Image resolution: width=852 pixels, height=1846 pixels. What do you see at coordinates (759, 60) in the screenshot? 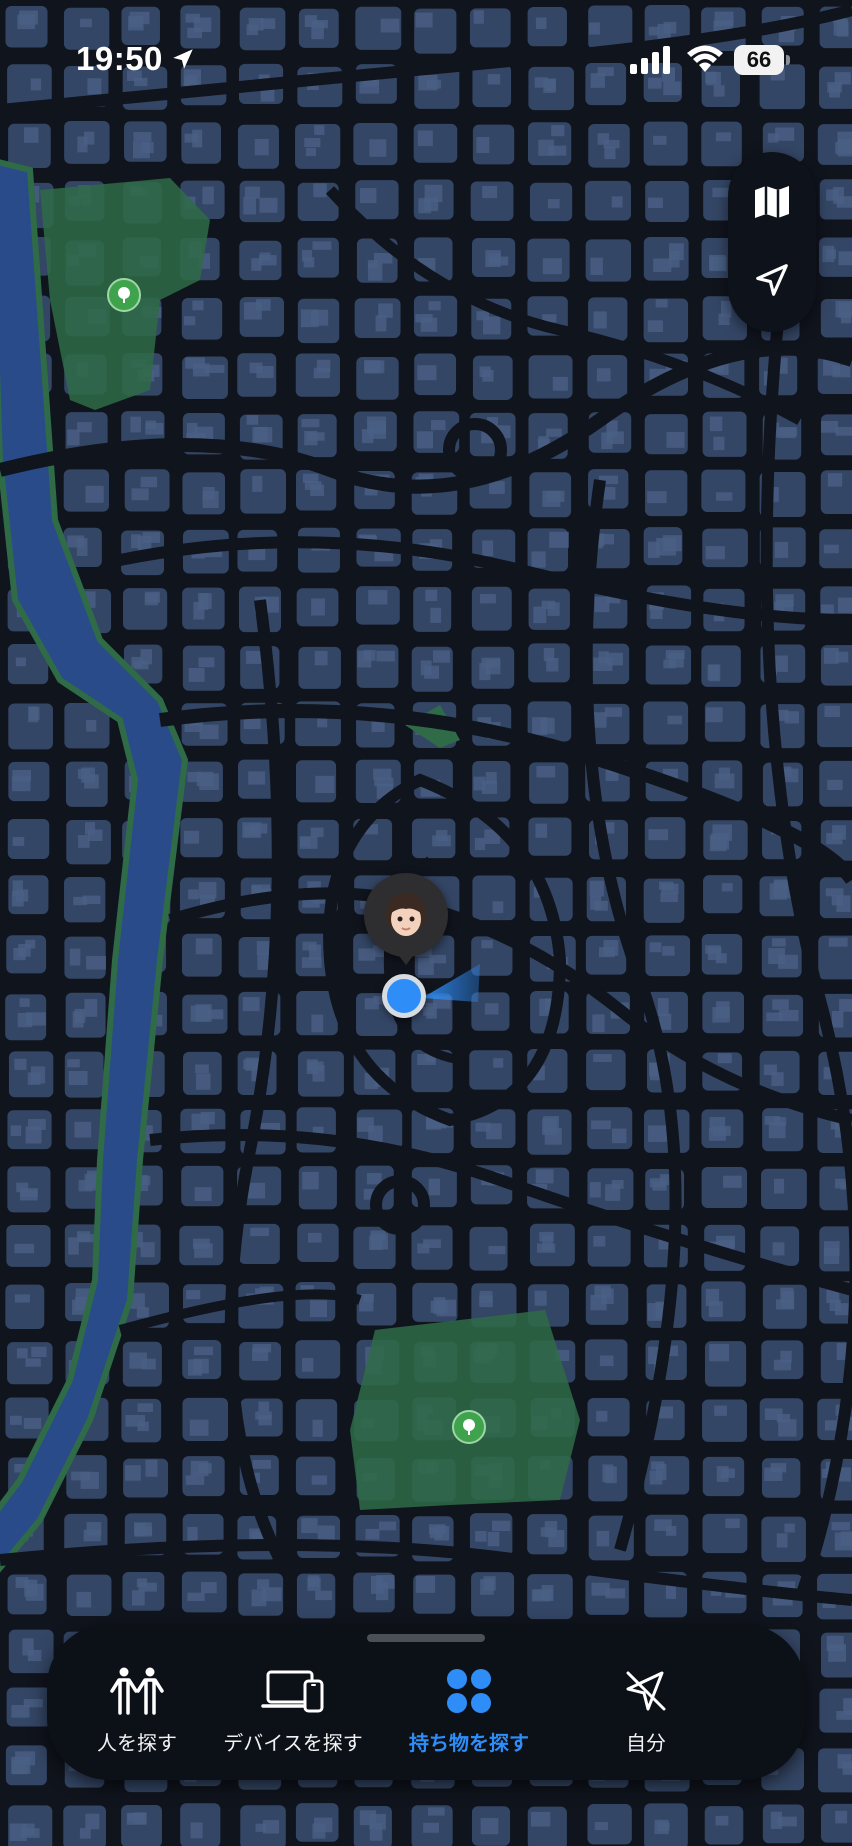
I see `battery-level: 66` at bounding box center [759, 60].